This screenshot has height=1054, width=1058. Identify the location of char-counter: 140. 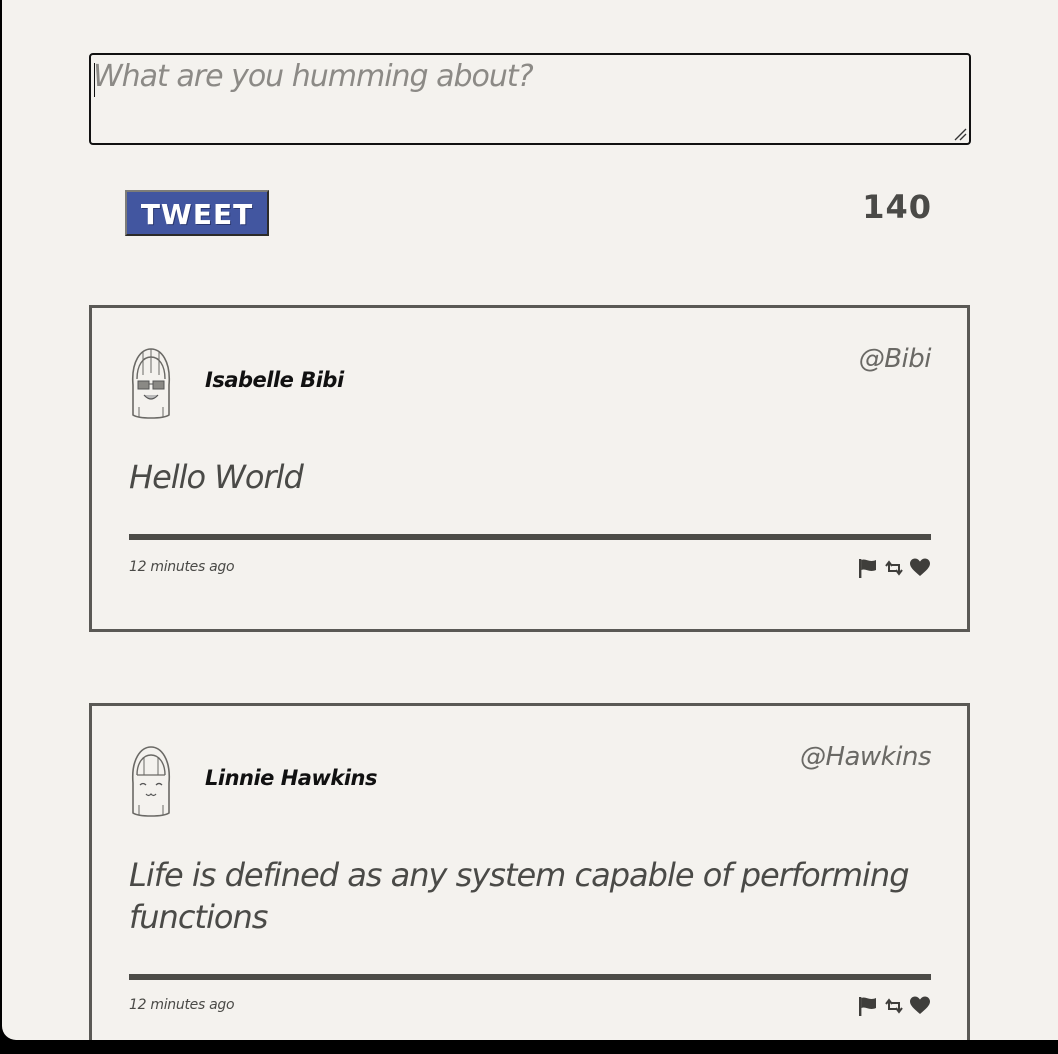
(897, 207).